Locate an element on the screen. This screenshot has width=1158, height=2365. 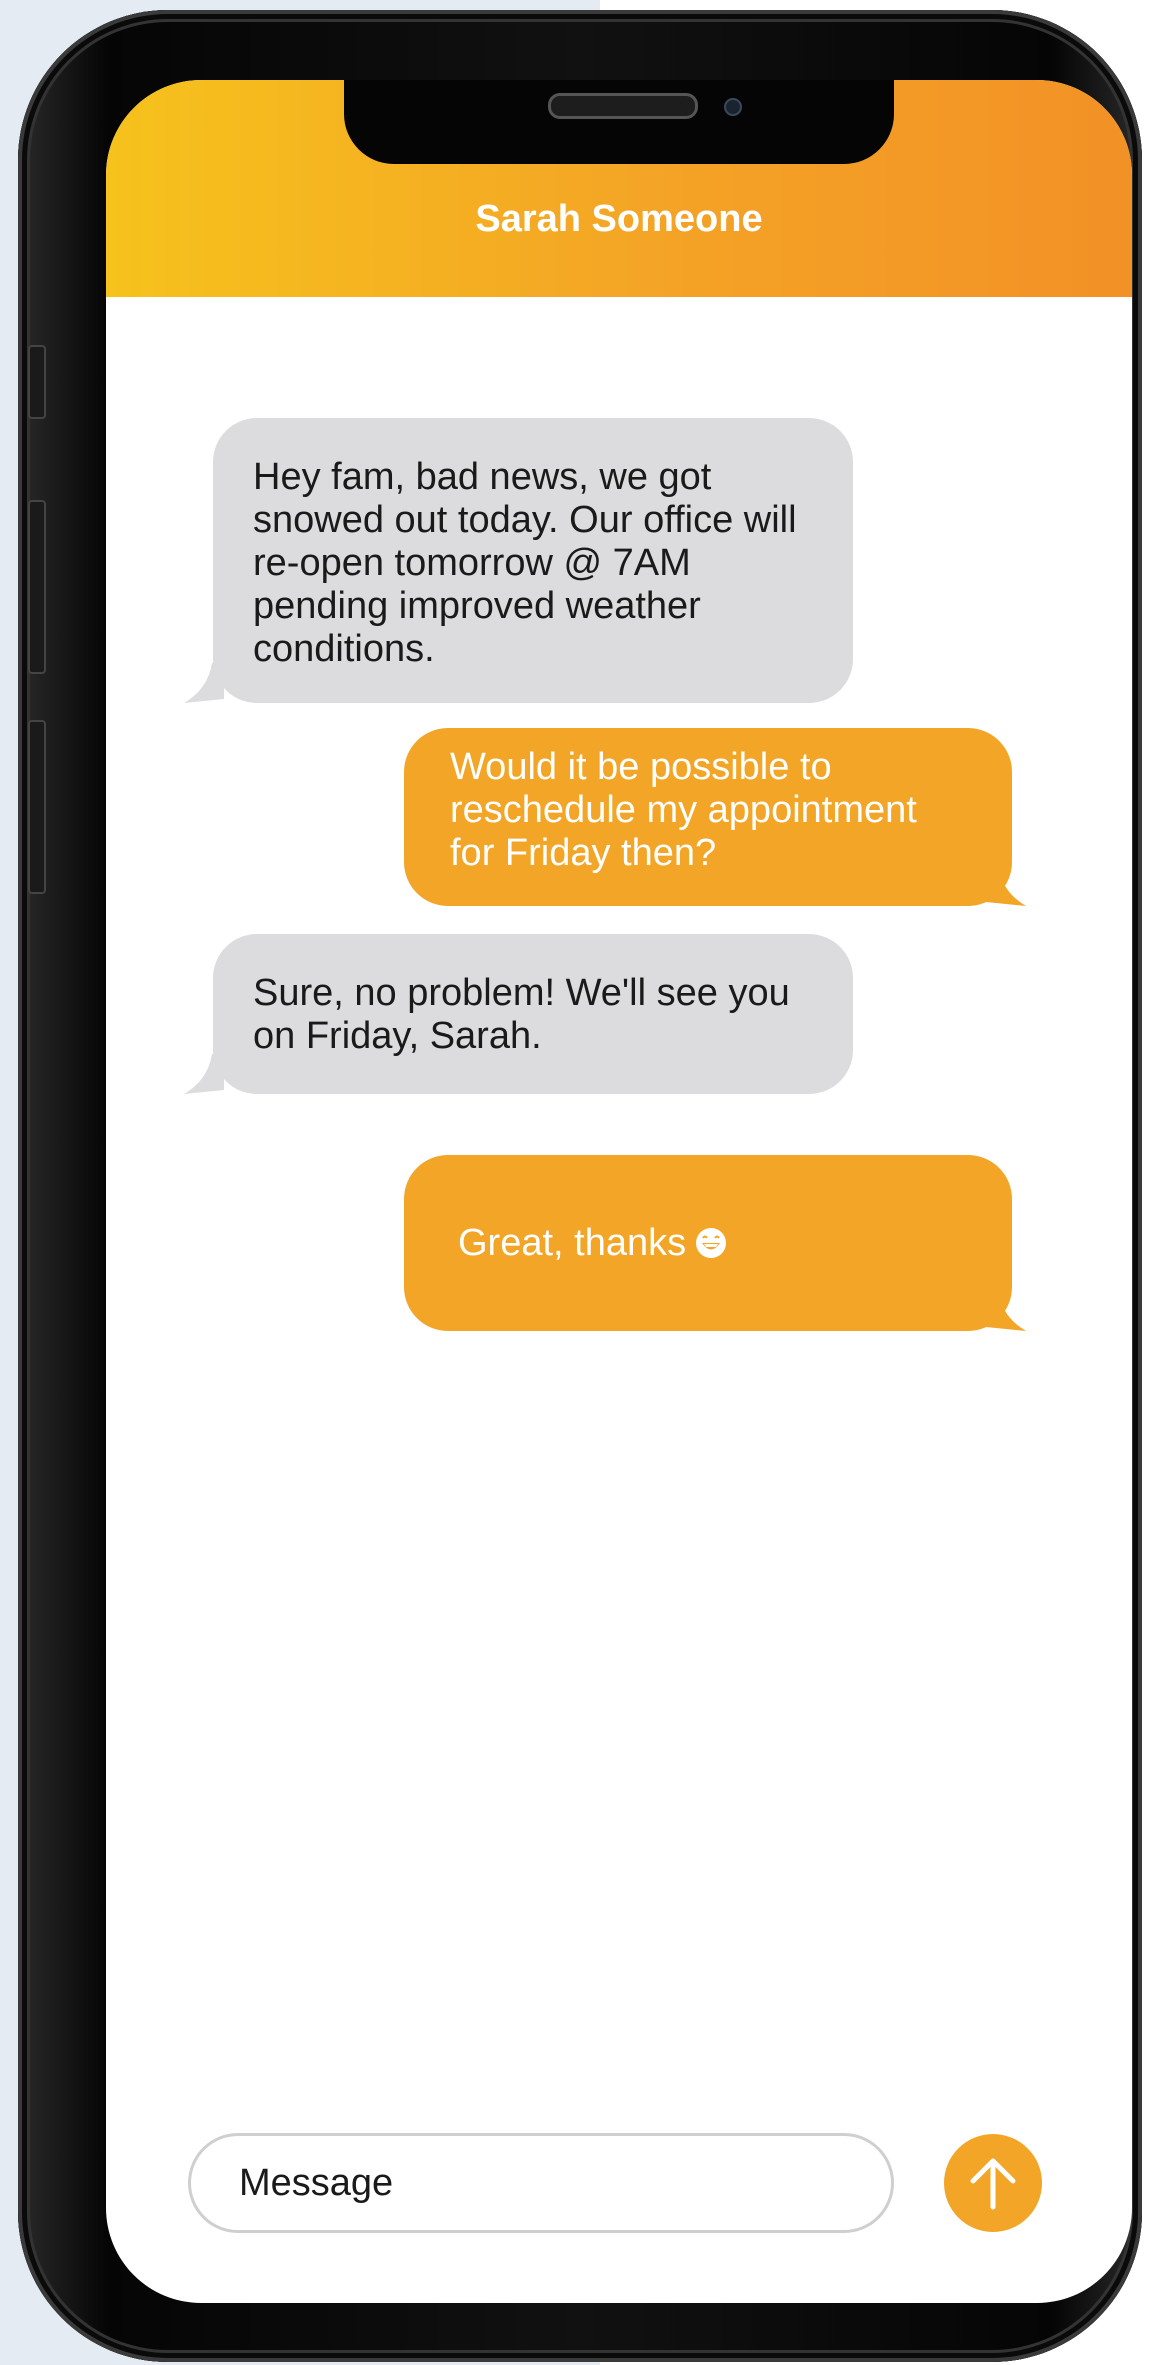
send-button is located at coordinates (993, 2183).